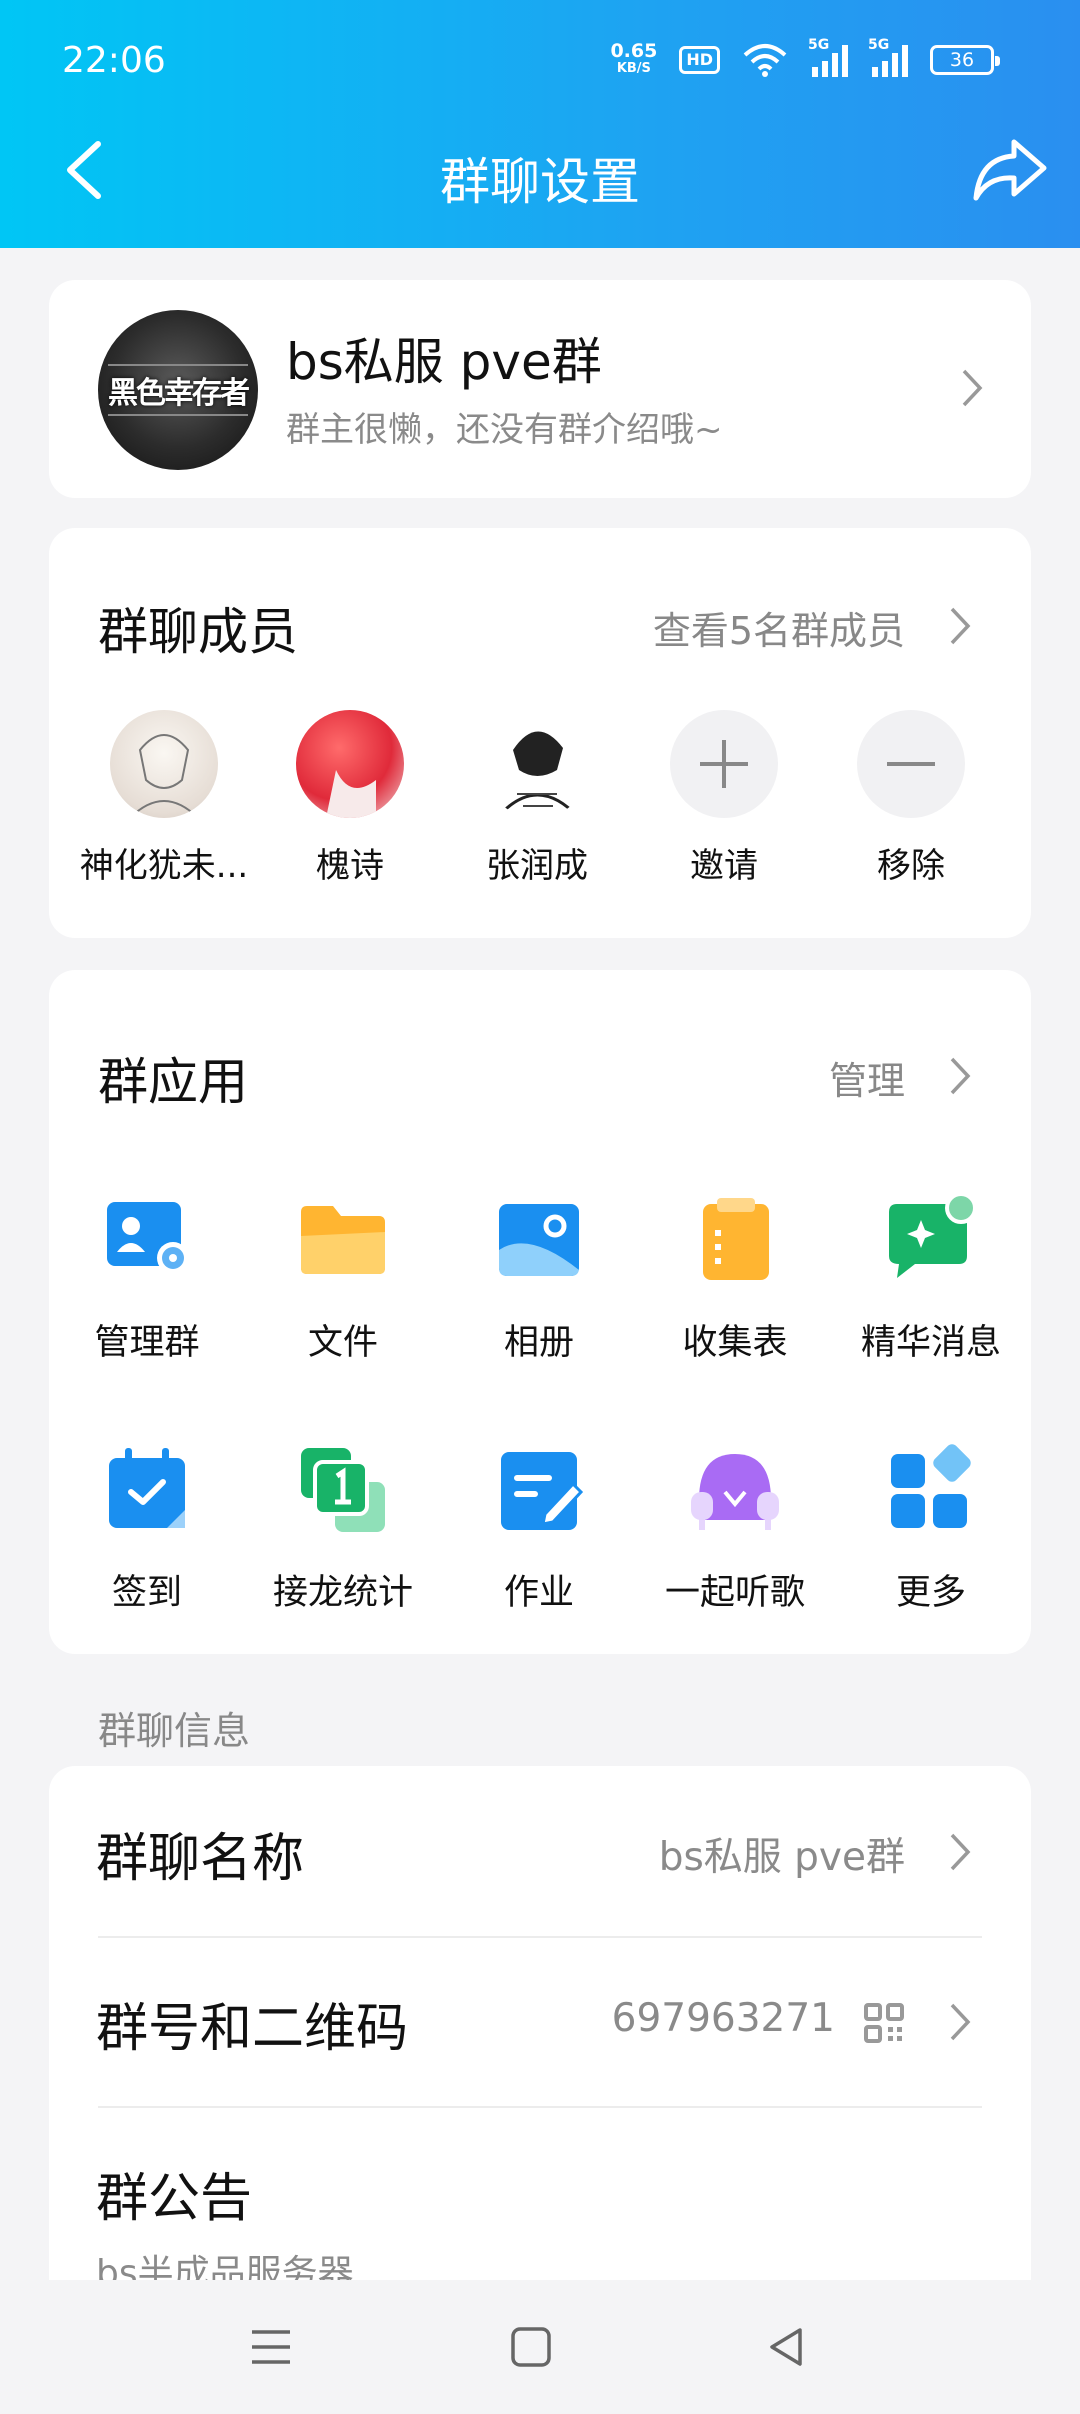 The image size is (1080, 2414). What do you see at coordinates (538, 1593) in the screenshot?
I see `app-label: 作业` at bounding box center [538, 1593].